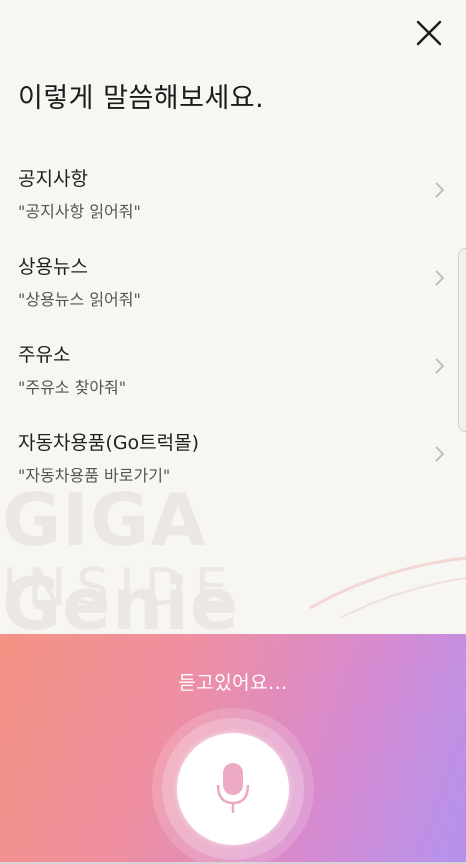 This screenshot has width=466, height=864. I want to click on list-item: 공지사항 "공지사항 읽어줘", so click(233, 204).